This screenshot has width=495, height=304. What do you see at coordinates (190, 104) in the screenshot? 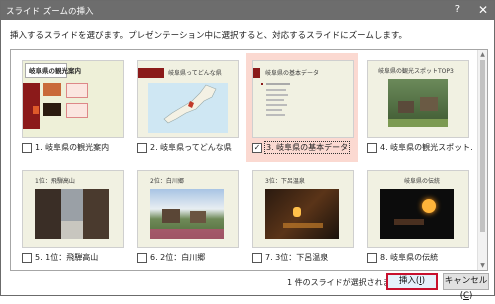
I see `japan-map-icon` at bounding box center [190, 104].